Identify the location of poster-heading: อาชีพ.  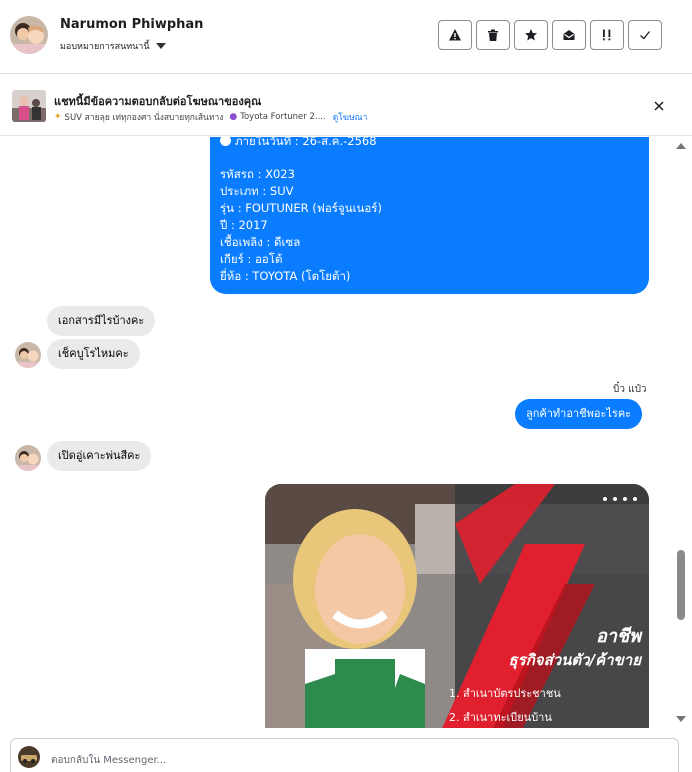
(619, 636).